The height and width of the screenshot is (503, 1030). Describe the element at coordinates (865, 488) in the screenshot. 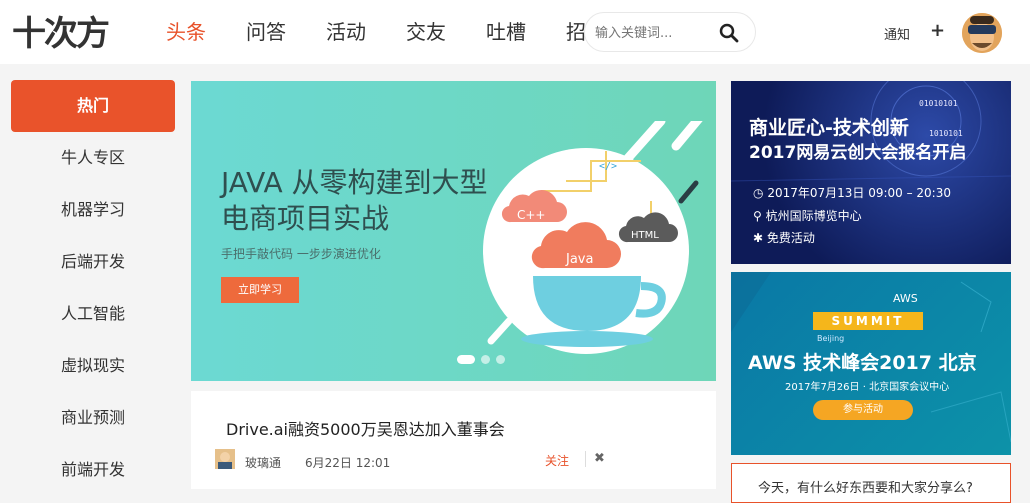

I see `share-prompt-text: 今天，有什么好东西要和大家分享么?` at that location.